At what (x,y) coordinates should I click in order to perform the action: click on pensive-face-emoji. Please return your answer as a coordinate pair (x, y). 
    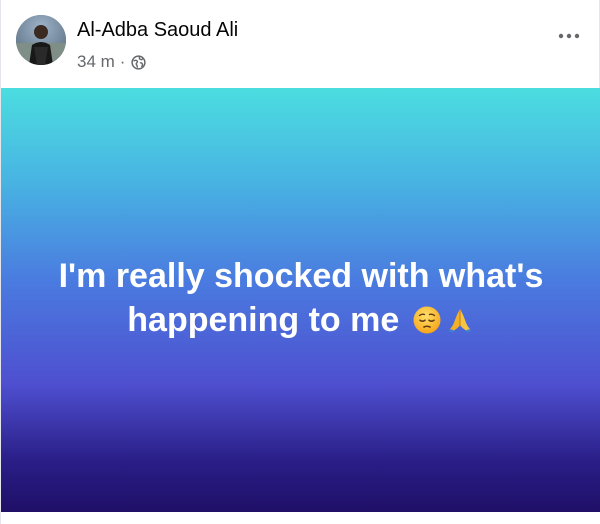
    Looking at the image, I should click on (427, 318).